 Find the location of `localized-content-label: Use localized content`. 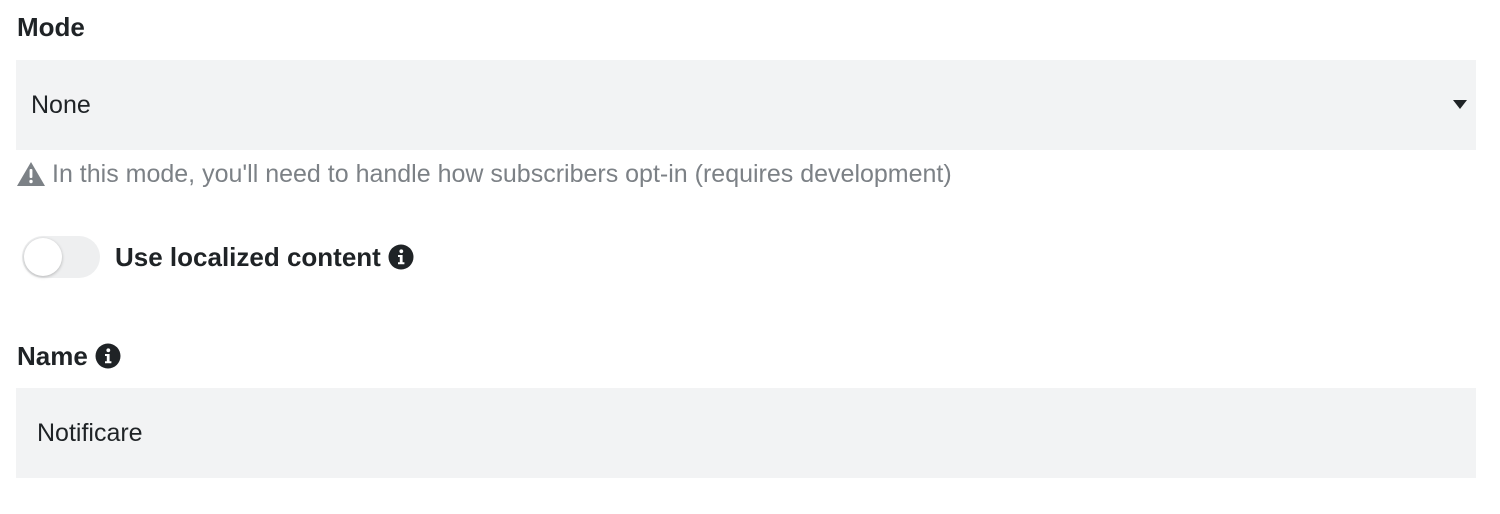

localized-content-label: Use localized content is located at coordinates (248, 256).